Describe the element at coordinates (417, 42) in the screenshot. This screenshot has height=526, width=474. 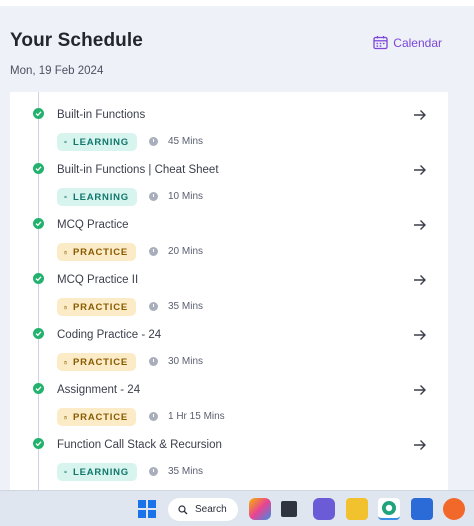
I see `calendar-link-label: Calendar` at that location.